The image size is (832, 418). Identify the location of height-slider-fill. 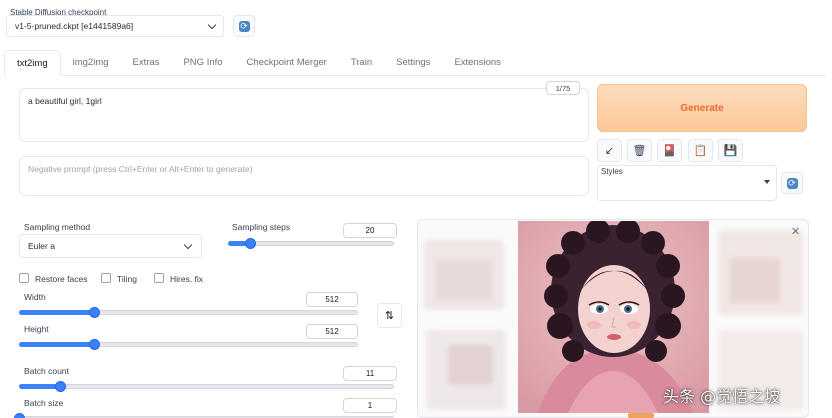
(56, 344).